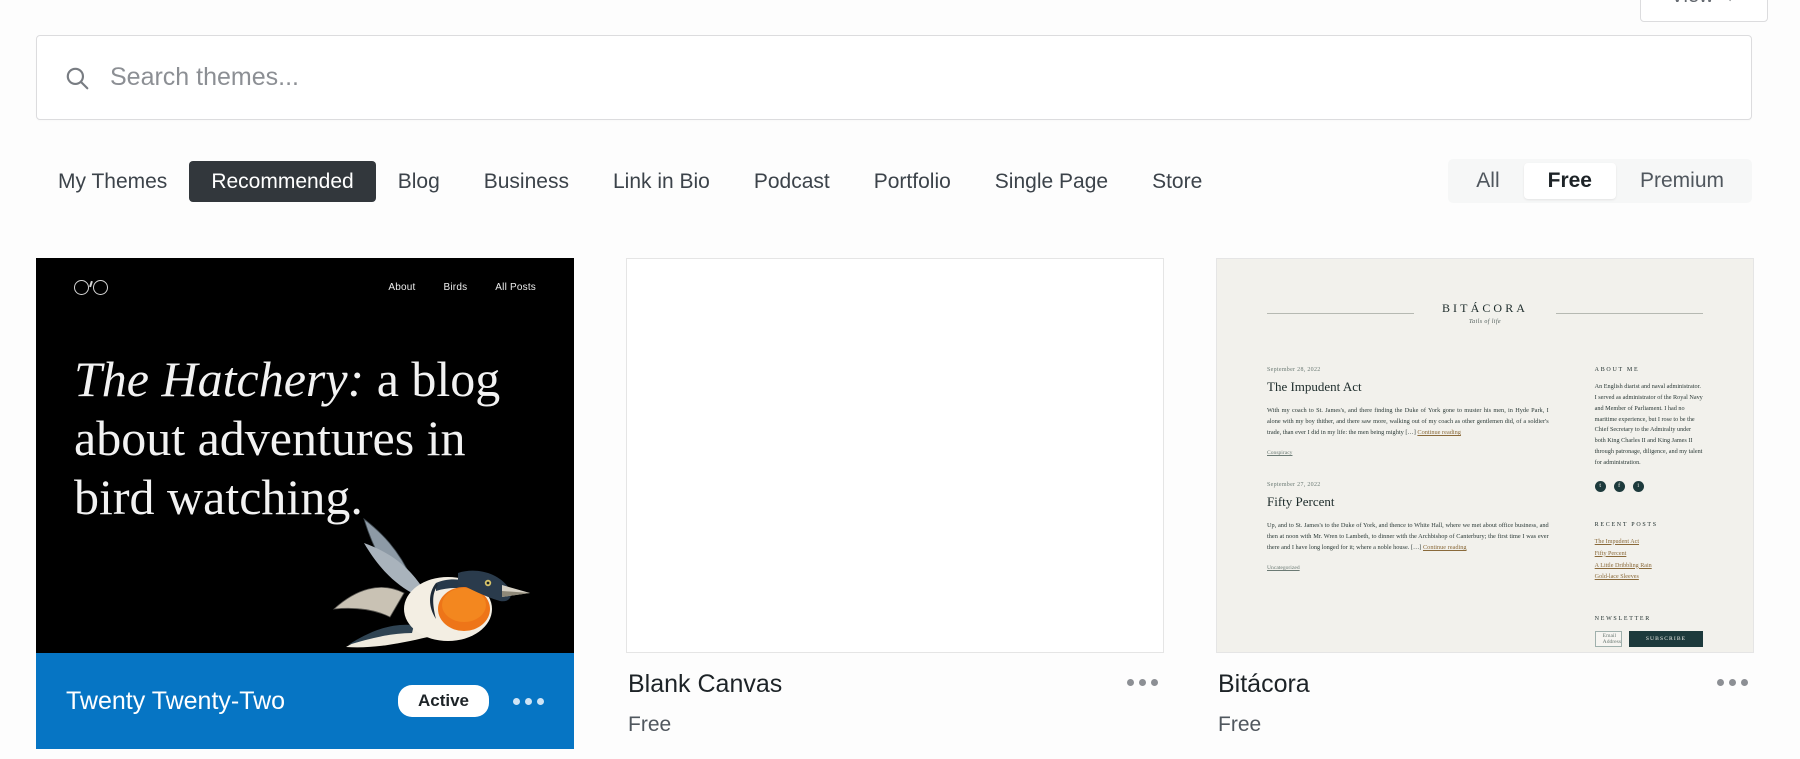 This screenshot has width=1800, height=759. What do you see at coordinates (1730, 2) in the screenshot?
I see `chevron-down-icon: ▼` at bounding box center [1730, 2].